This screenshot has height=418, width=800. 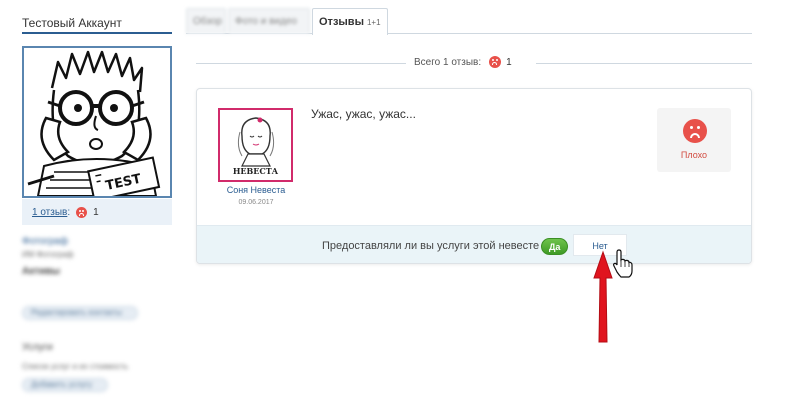 I want to click on reviews-total-count: 1, so click(x=509, y=62).